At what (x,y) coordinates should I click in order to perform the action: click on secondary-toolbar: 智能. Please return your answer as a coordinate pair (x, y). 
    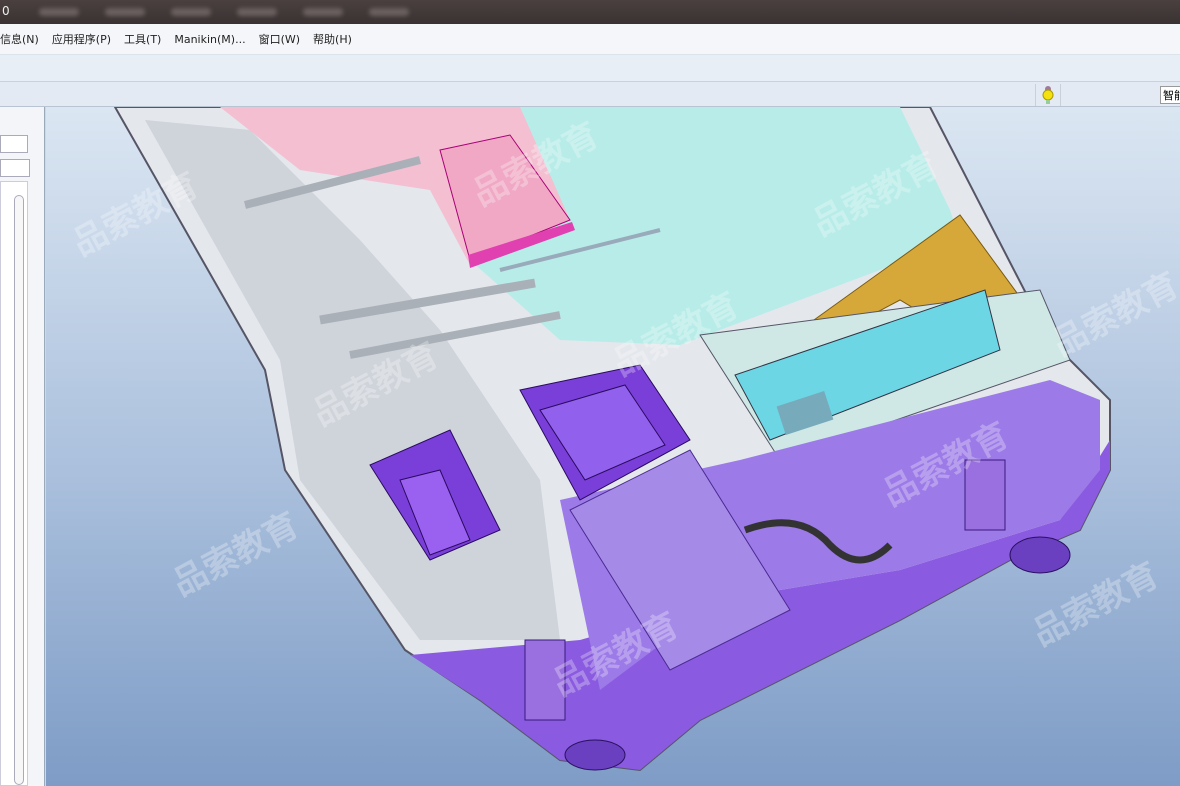
    Looking at the image, I should click on (590, 94).